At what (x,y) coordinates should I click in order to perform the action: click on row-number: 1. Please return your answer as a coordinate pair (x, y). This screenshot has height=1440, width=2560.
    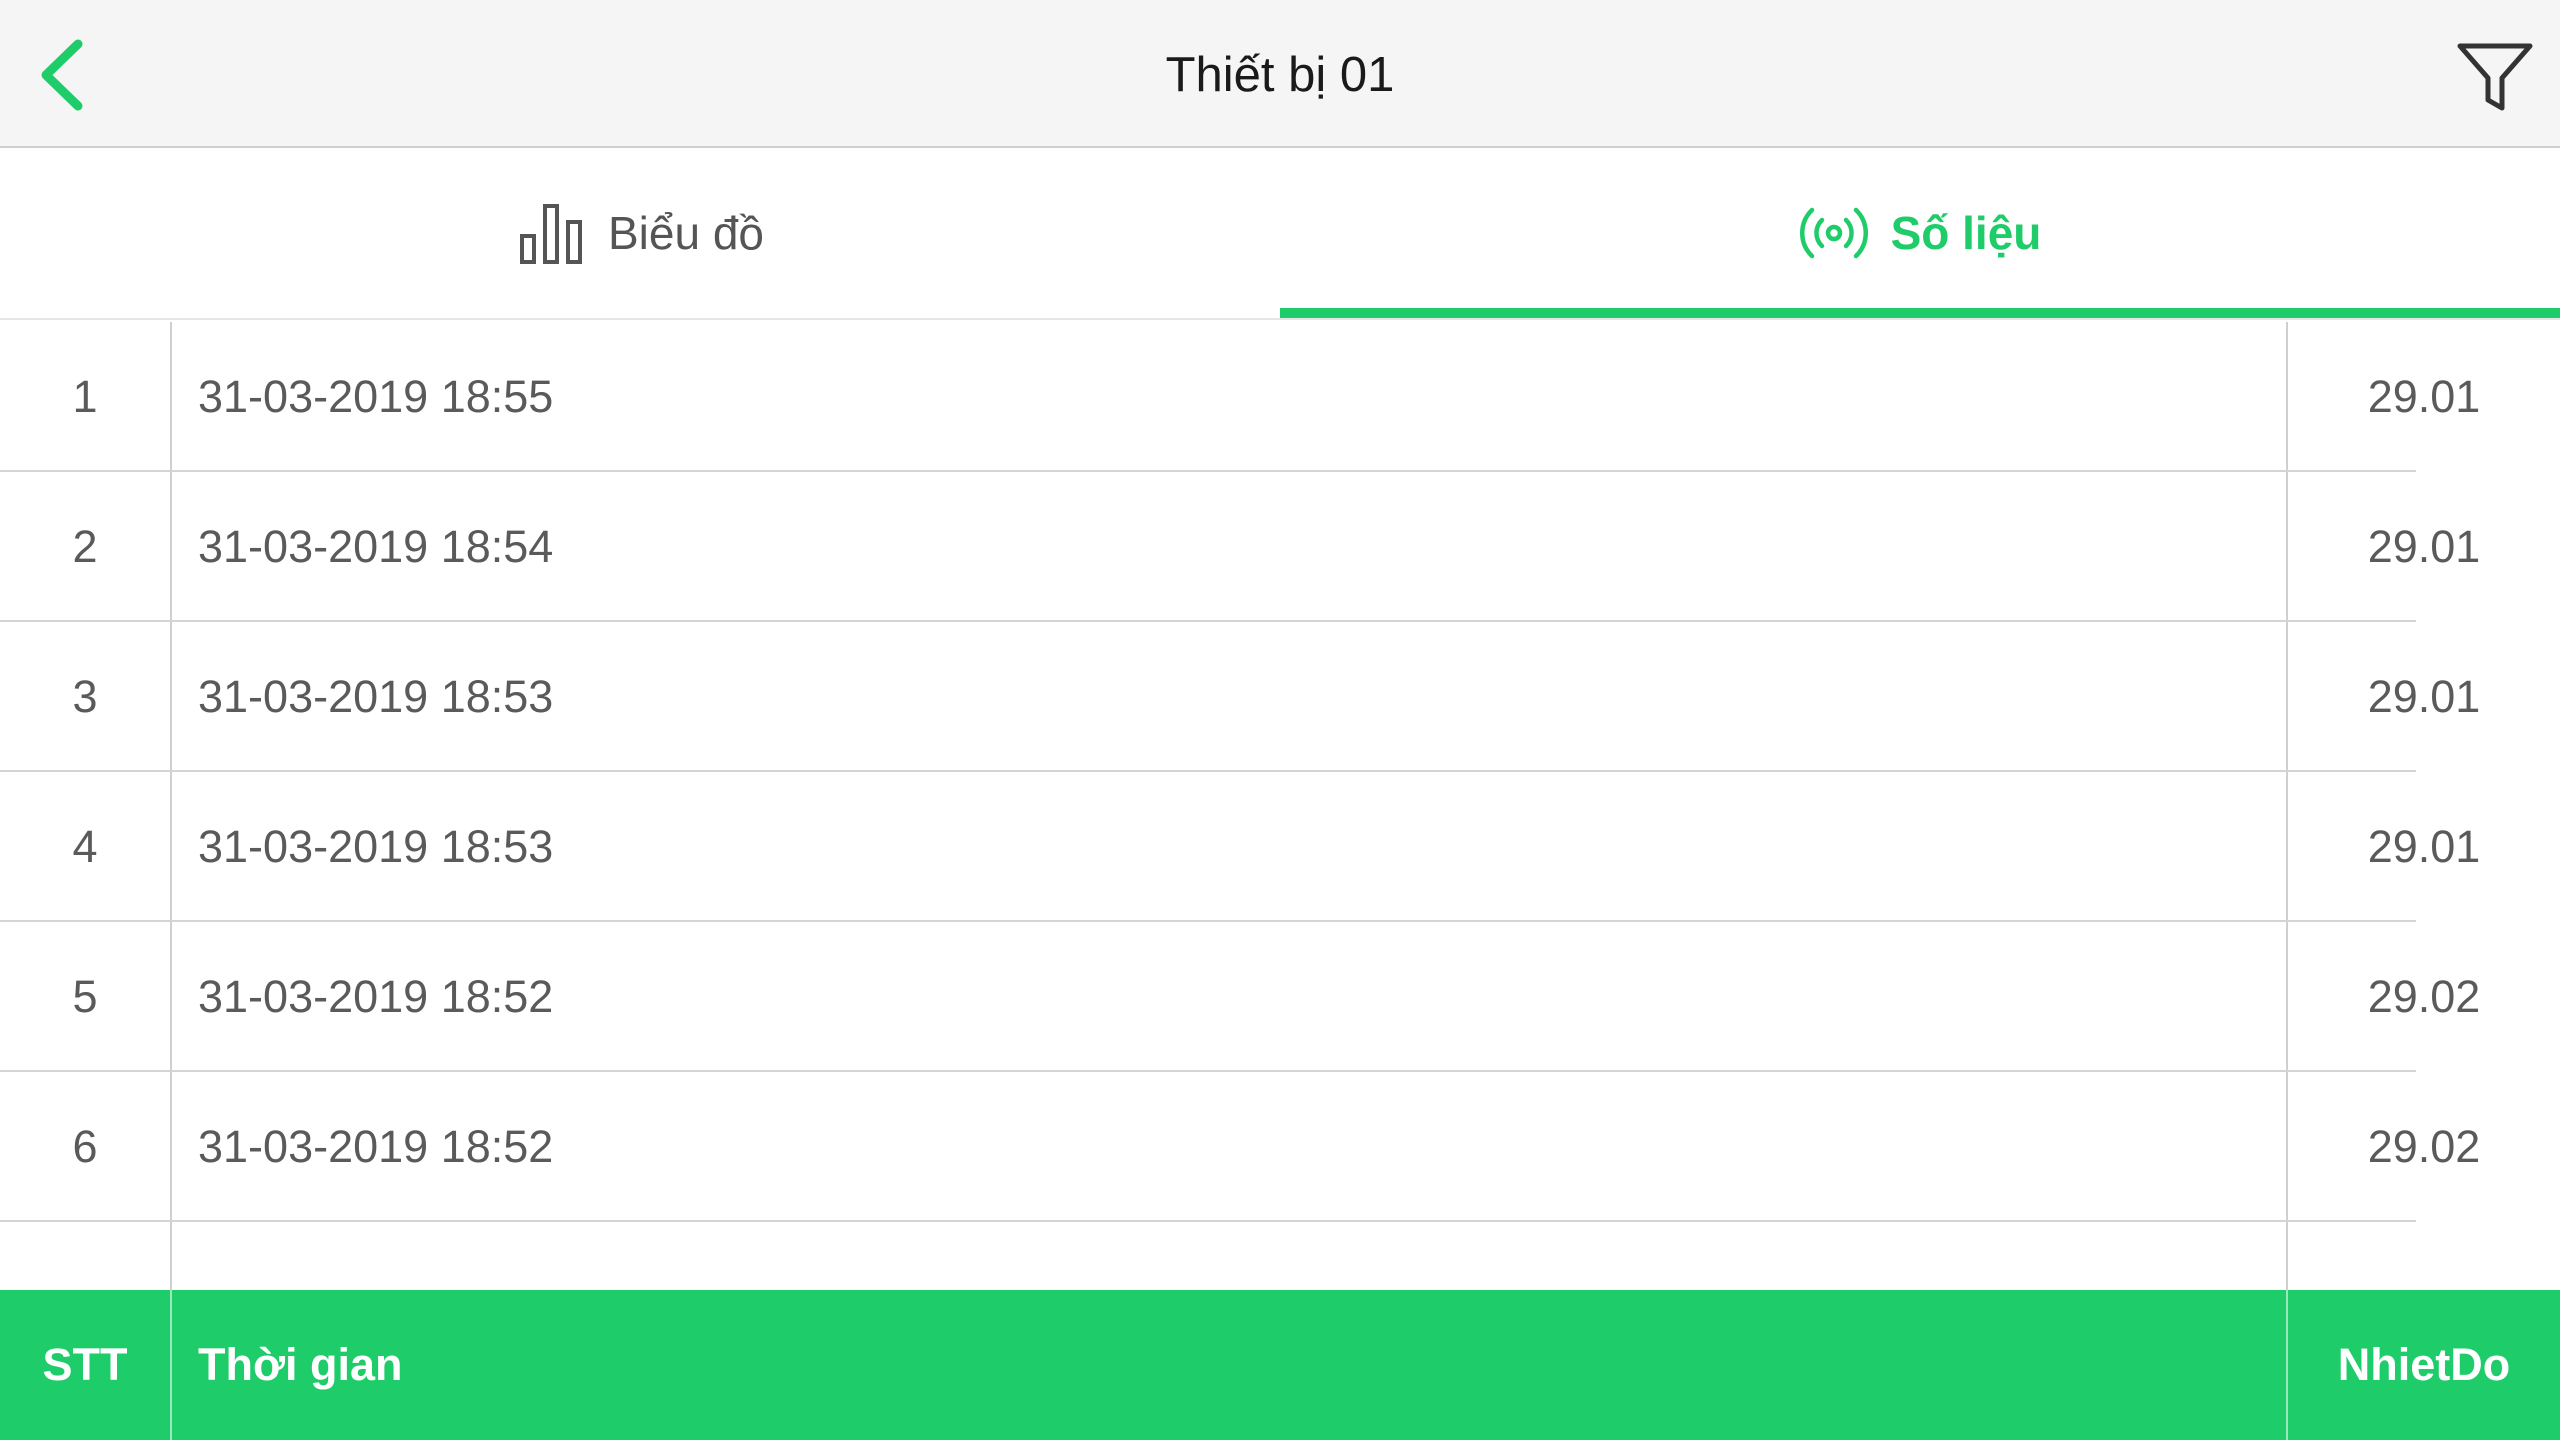
    Looking at the image, I should click on (85, 396).